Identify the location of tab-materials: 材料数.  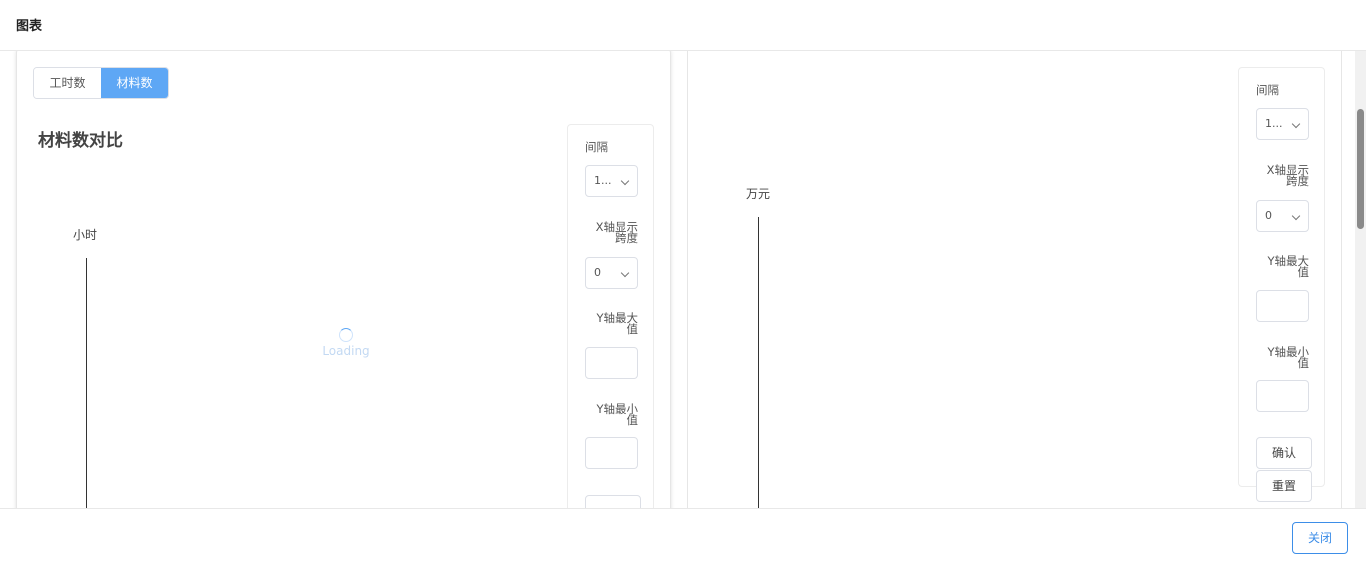
(134, 83).